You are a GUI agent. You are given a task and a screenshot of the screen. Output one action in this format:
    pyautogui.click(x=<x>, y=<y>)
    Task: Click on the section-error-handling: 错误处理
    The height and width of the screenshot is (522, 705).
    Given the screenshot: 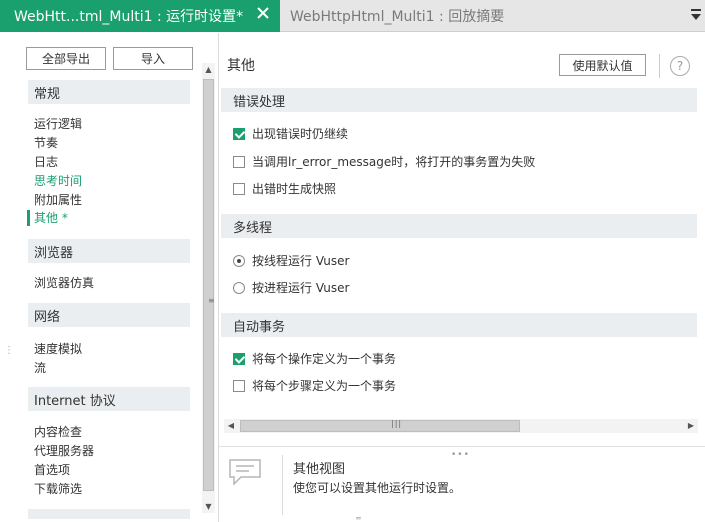 What is the action you would take?
    pyautogui.click(x=459, y=100)
    